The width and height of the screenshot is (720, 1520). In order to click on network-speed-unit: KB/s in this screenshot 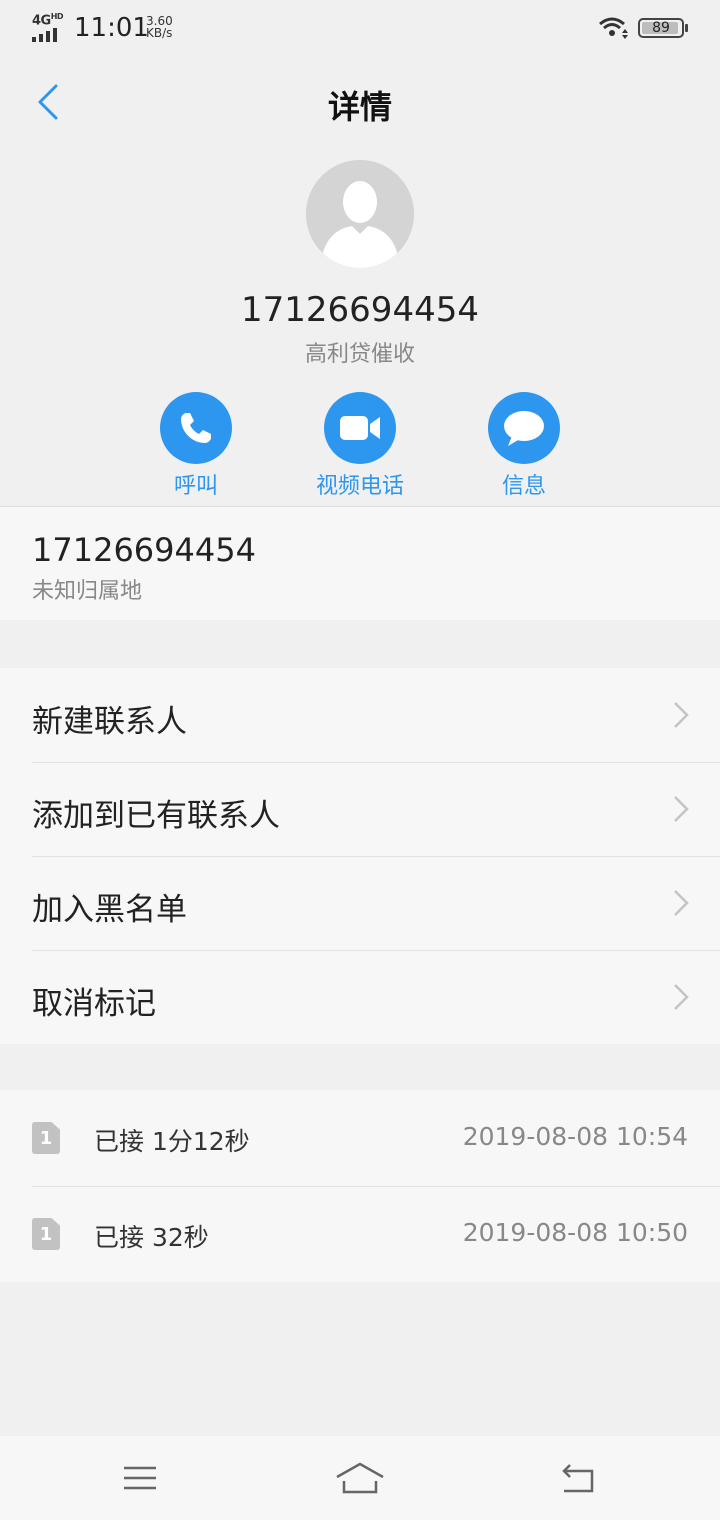, I will do `click(159, 33)`.